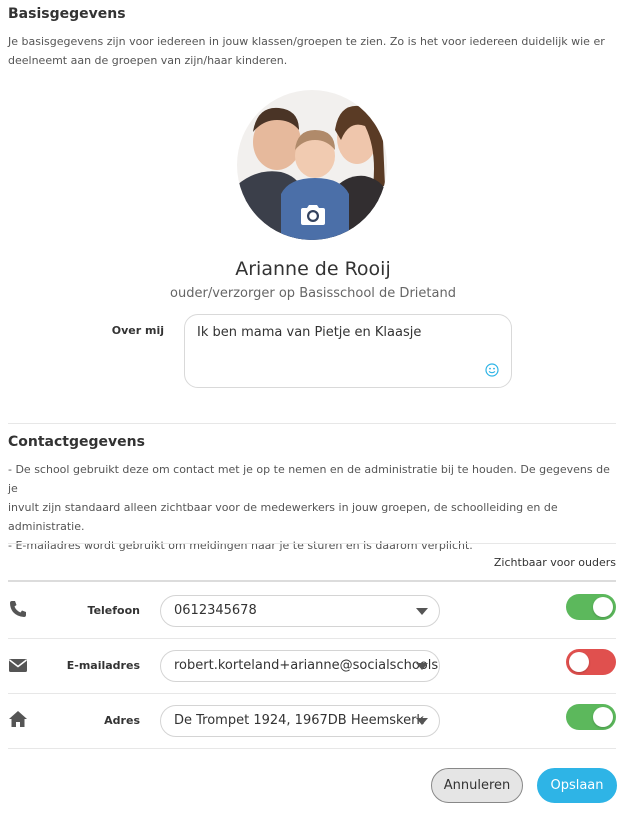 The height and width of the screenshot is (825, 626). Describe the element at coordinates (113, 610) in the screenshot. I see `phone-label: Telefoon` at that location.